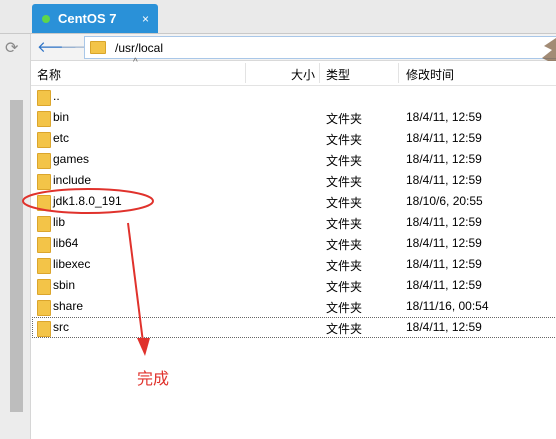 The width and height of the screenshot is (556, 439). Describe the element at coordinates (143, 347) in the screenshot. I see `annotation-arrow-head` at that location.